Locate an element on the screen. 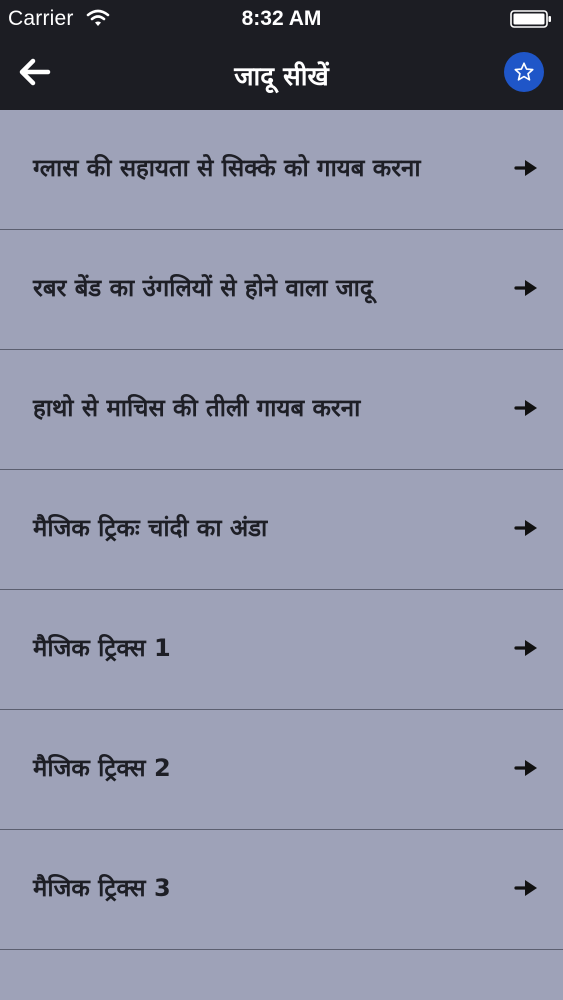  nav-bar: जादू सीखें is located at coordinates (281, 74).